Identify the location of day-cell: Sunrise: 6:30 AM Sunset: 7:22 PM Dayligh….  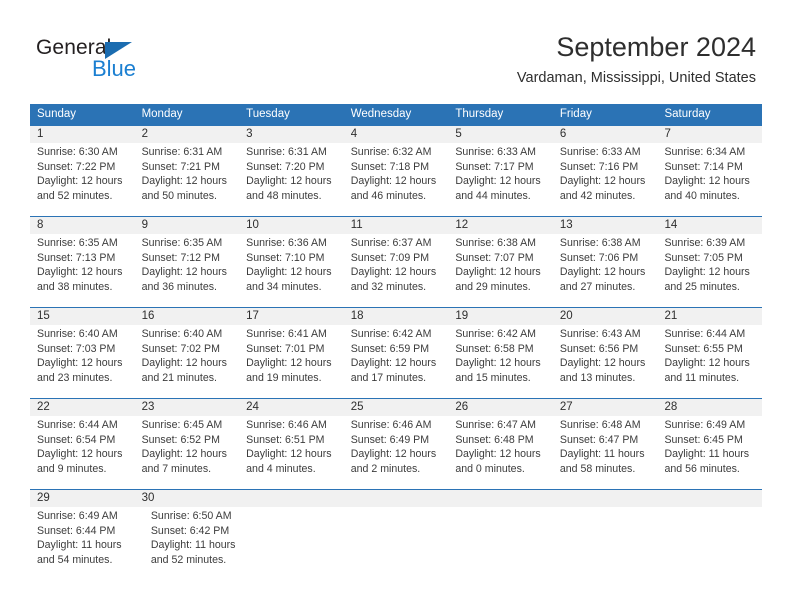
(82, 179).